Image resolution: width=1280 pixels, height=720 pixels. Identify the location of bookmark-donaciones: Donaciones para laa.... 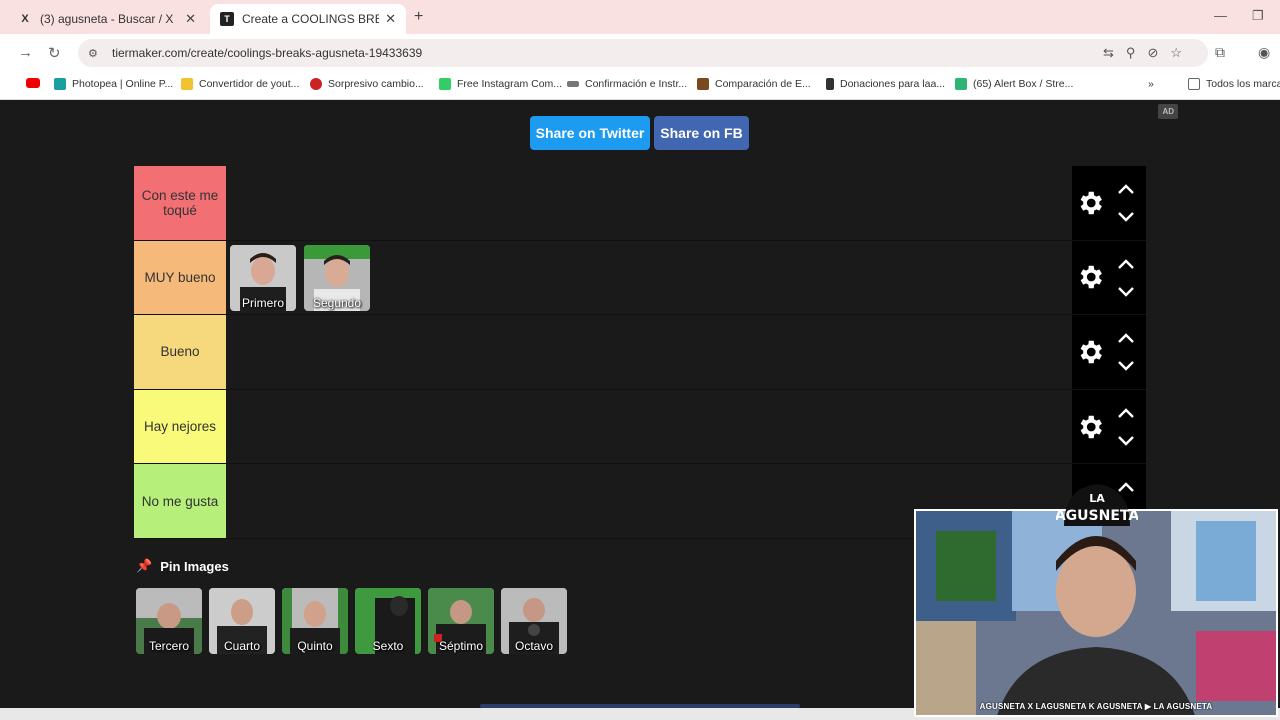
(885, 84).